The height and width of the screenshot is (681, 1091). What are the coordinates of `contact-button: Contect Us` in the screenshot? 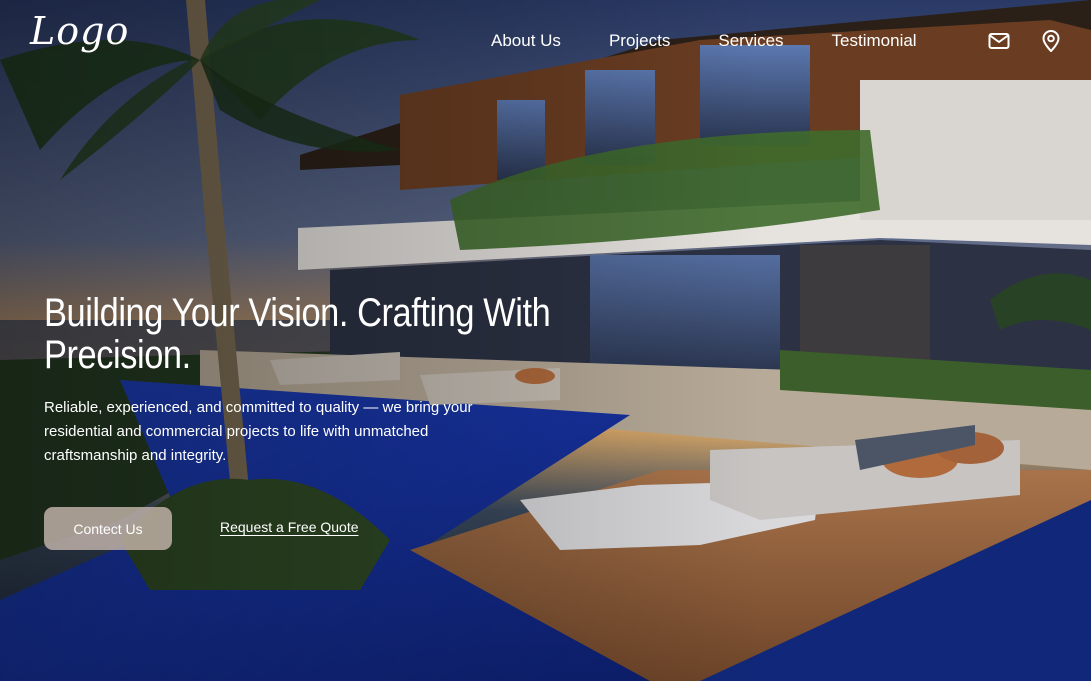 It's located at (108, 528).